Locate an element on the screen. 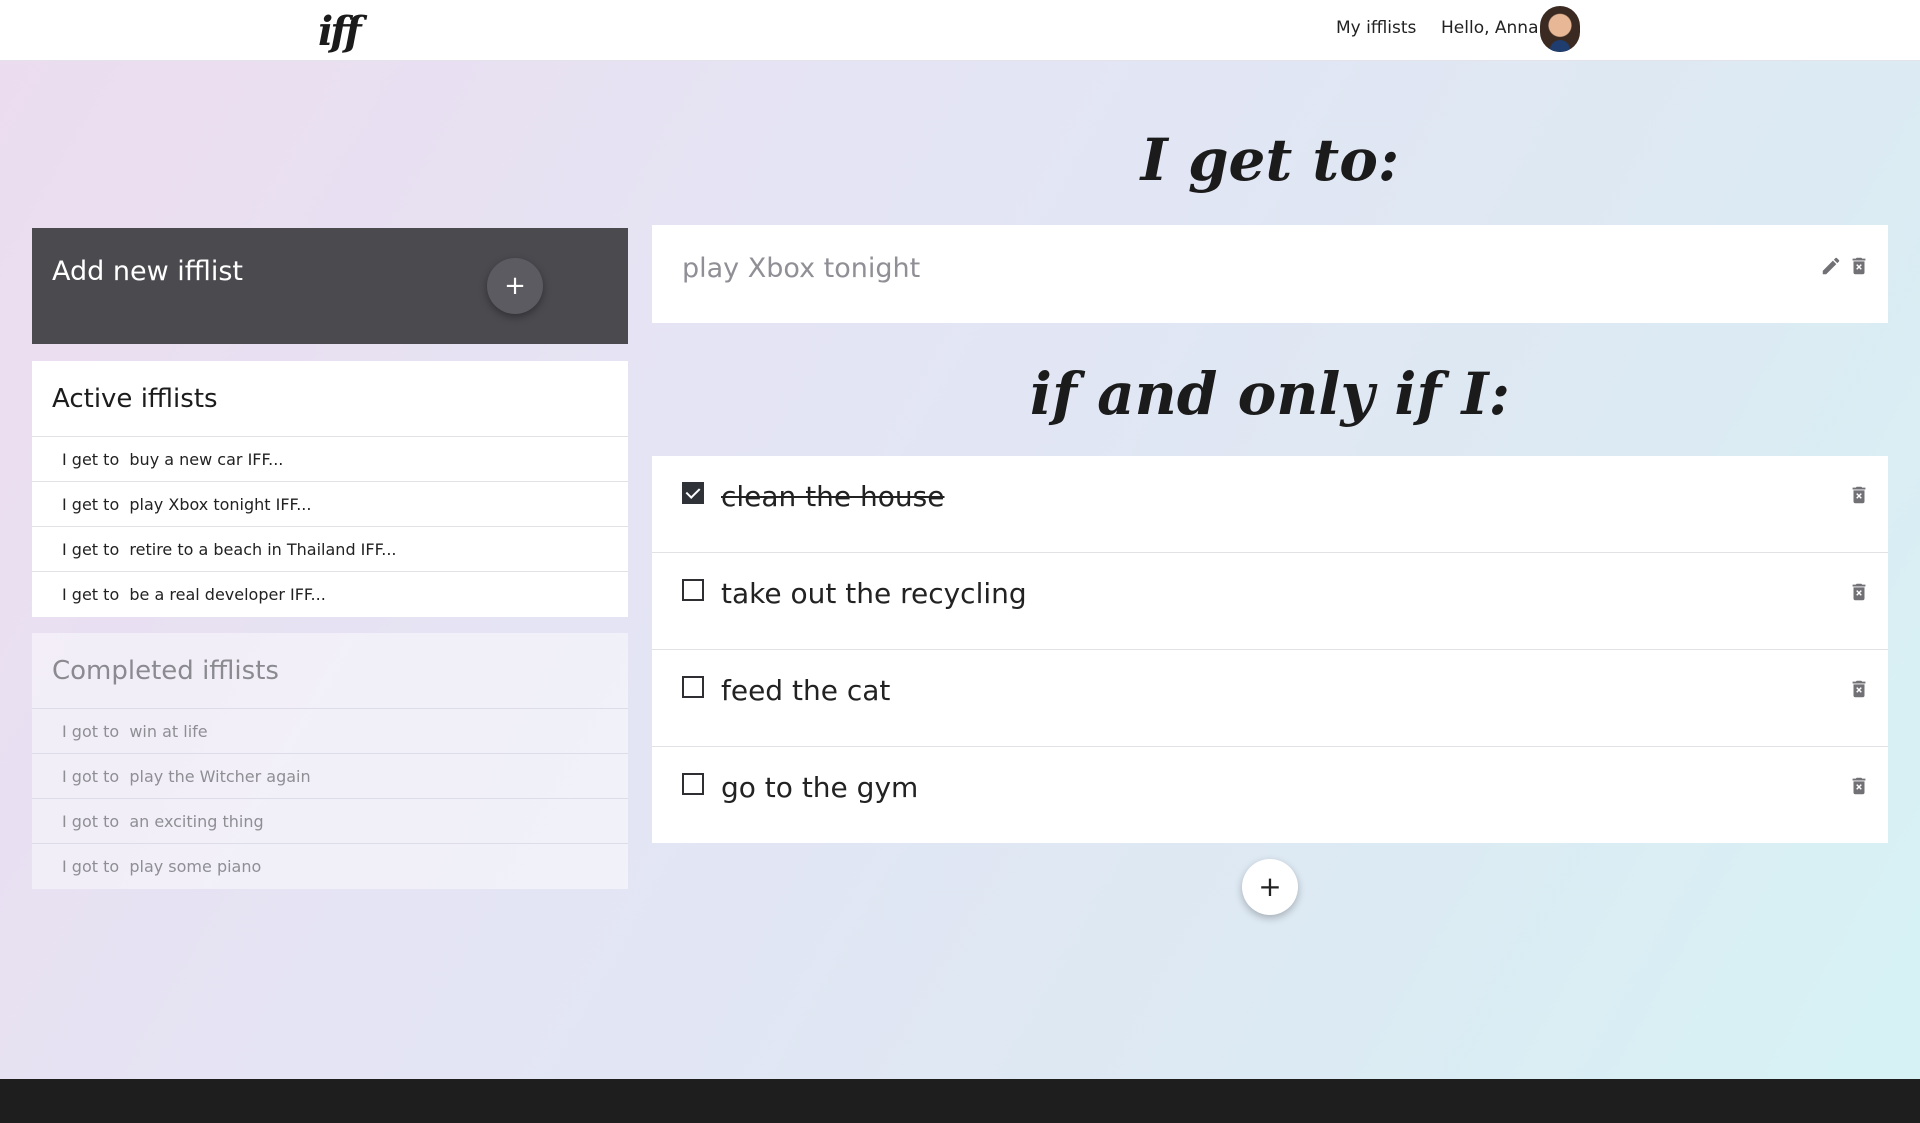 The image size is (1920, 1123). task-row: take out the recycling is located at coordinates (1270, 601).